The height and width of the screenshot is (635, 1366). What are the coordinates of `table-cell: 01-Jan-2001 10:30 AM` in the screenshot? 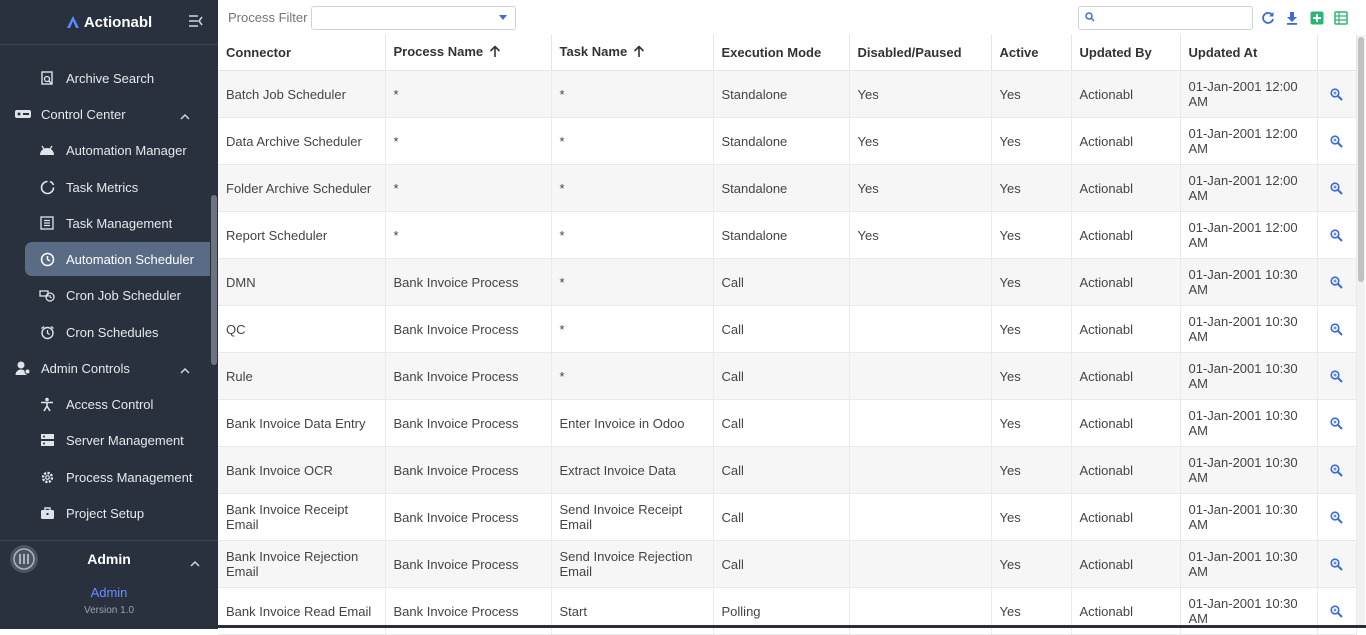 It's located at (1249, 470).